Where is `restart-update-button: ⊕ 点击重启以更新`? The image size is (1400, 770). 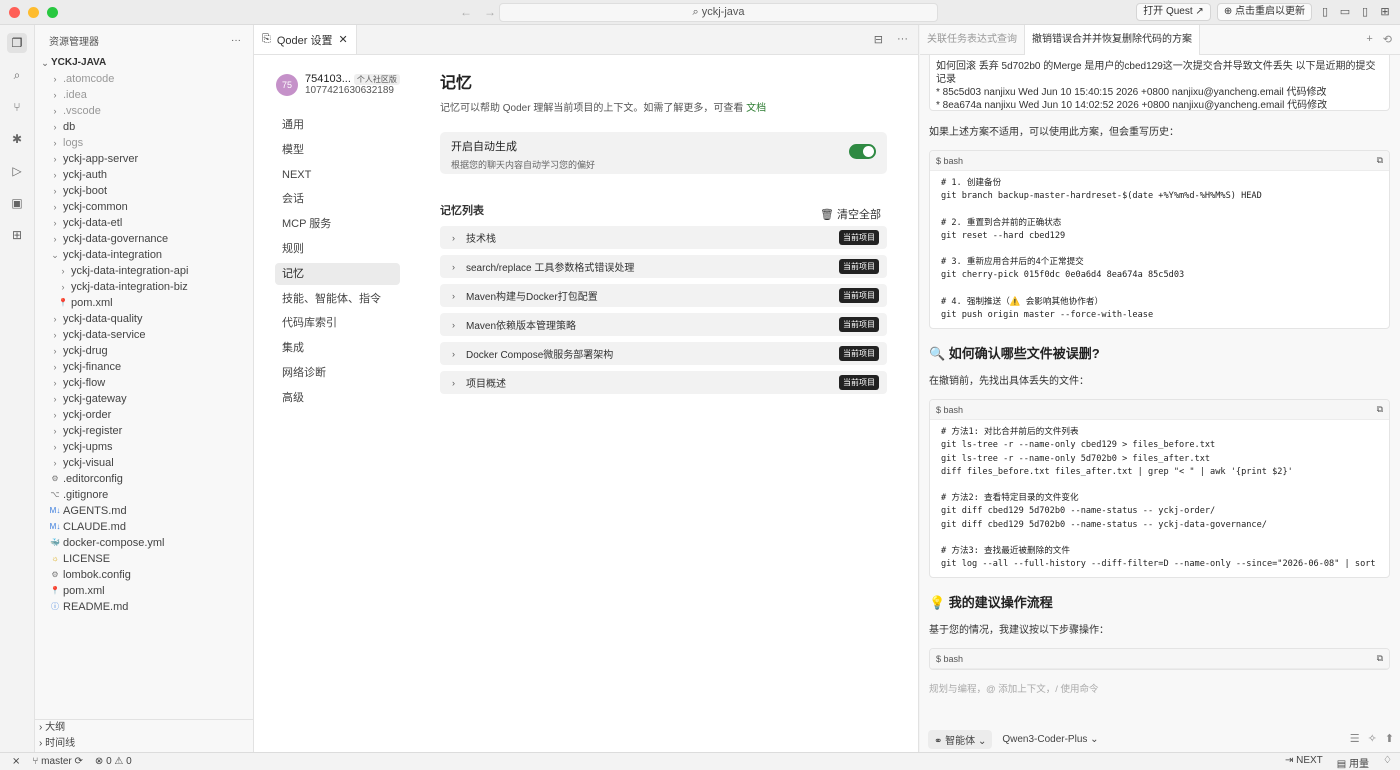
restart-update-button: ⊕ 点击重启以更新 is located at coordinates (1264, 12).